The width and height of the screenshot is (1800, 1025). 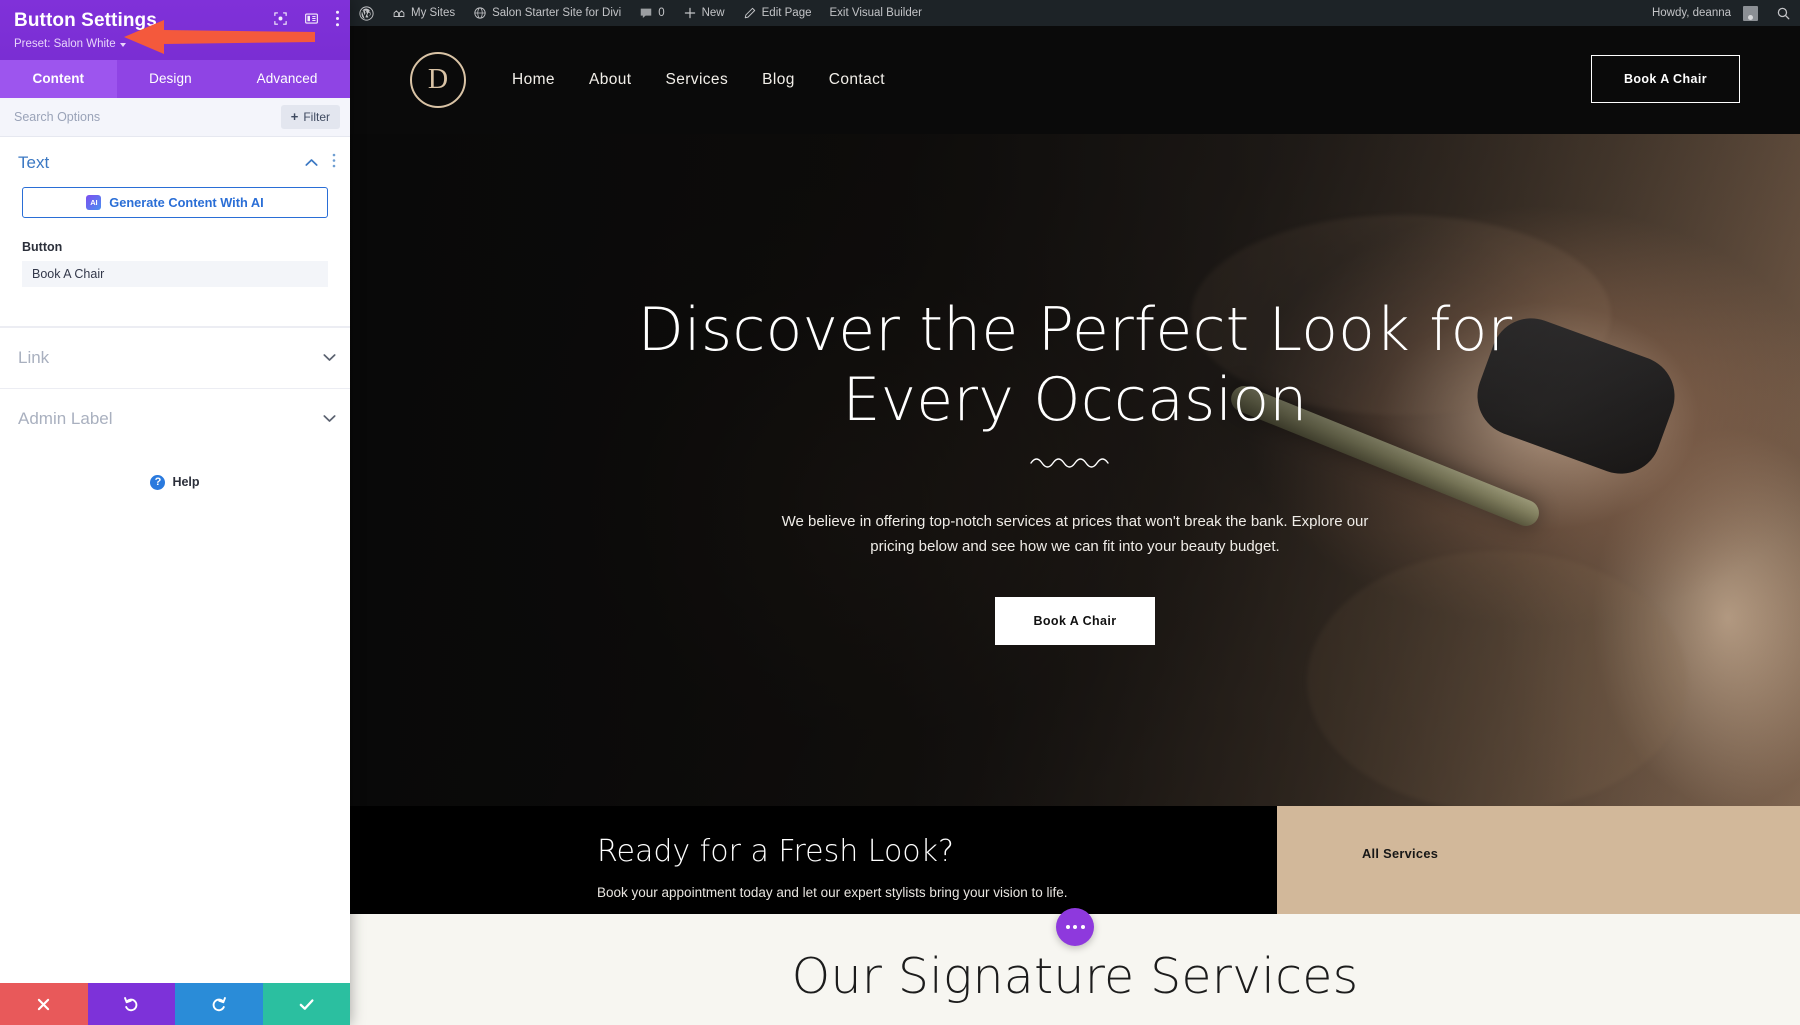 I want to click on more-vertical-icon, so click(x=337, y=18).